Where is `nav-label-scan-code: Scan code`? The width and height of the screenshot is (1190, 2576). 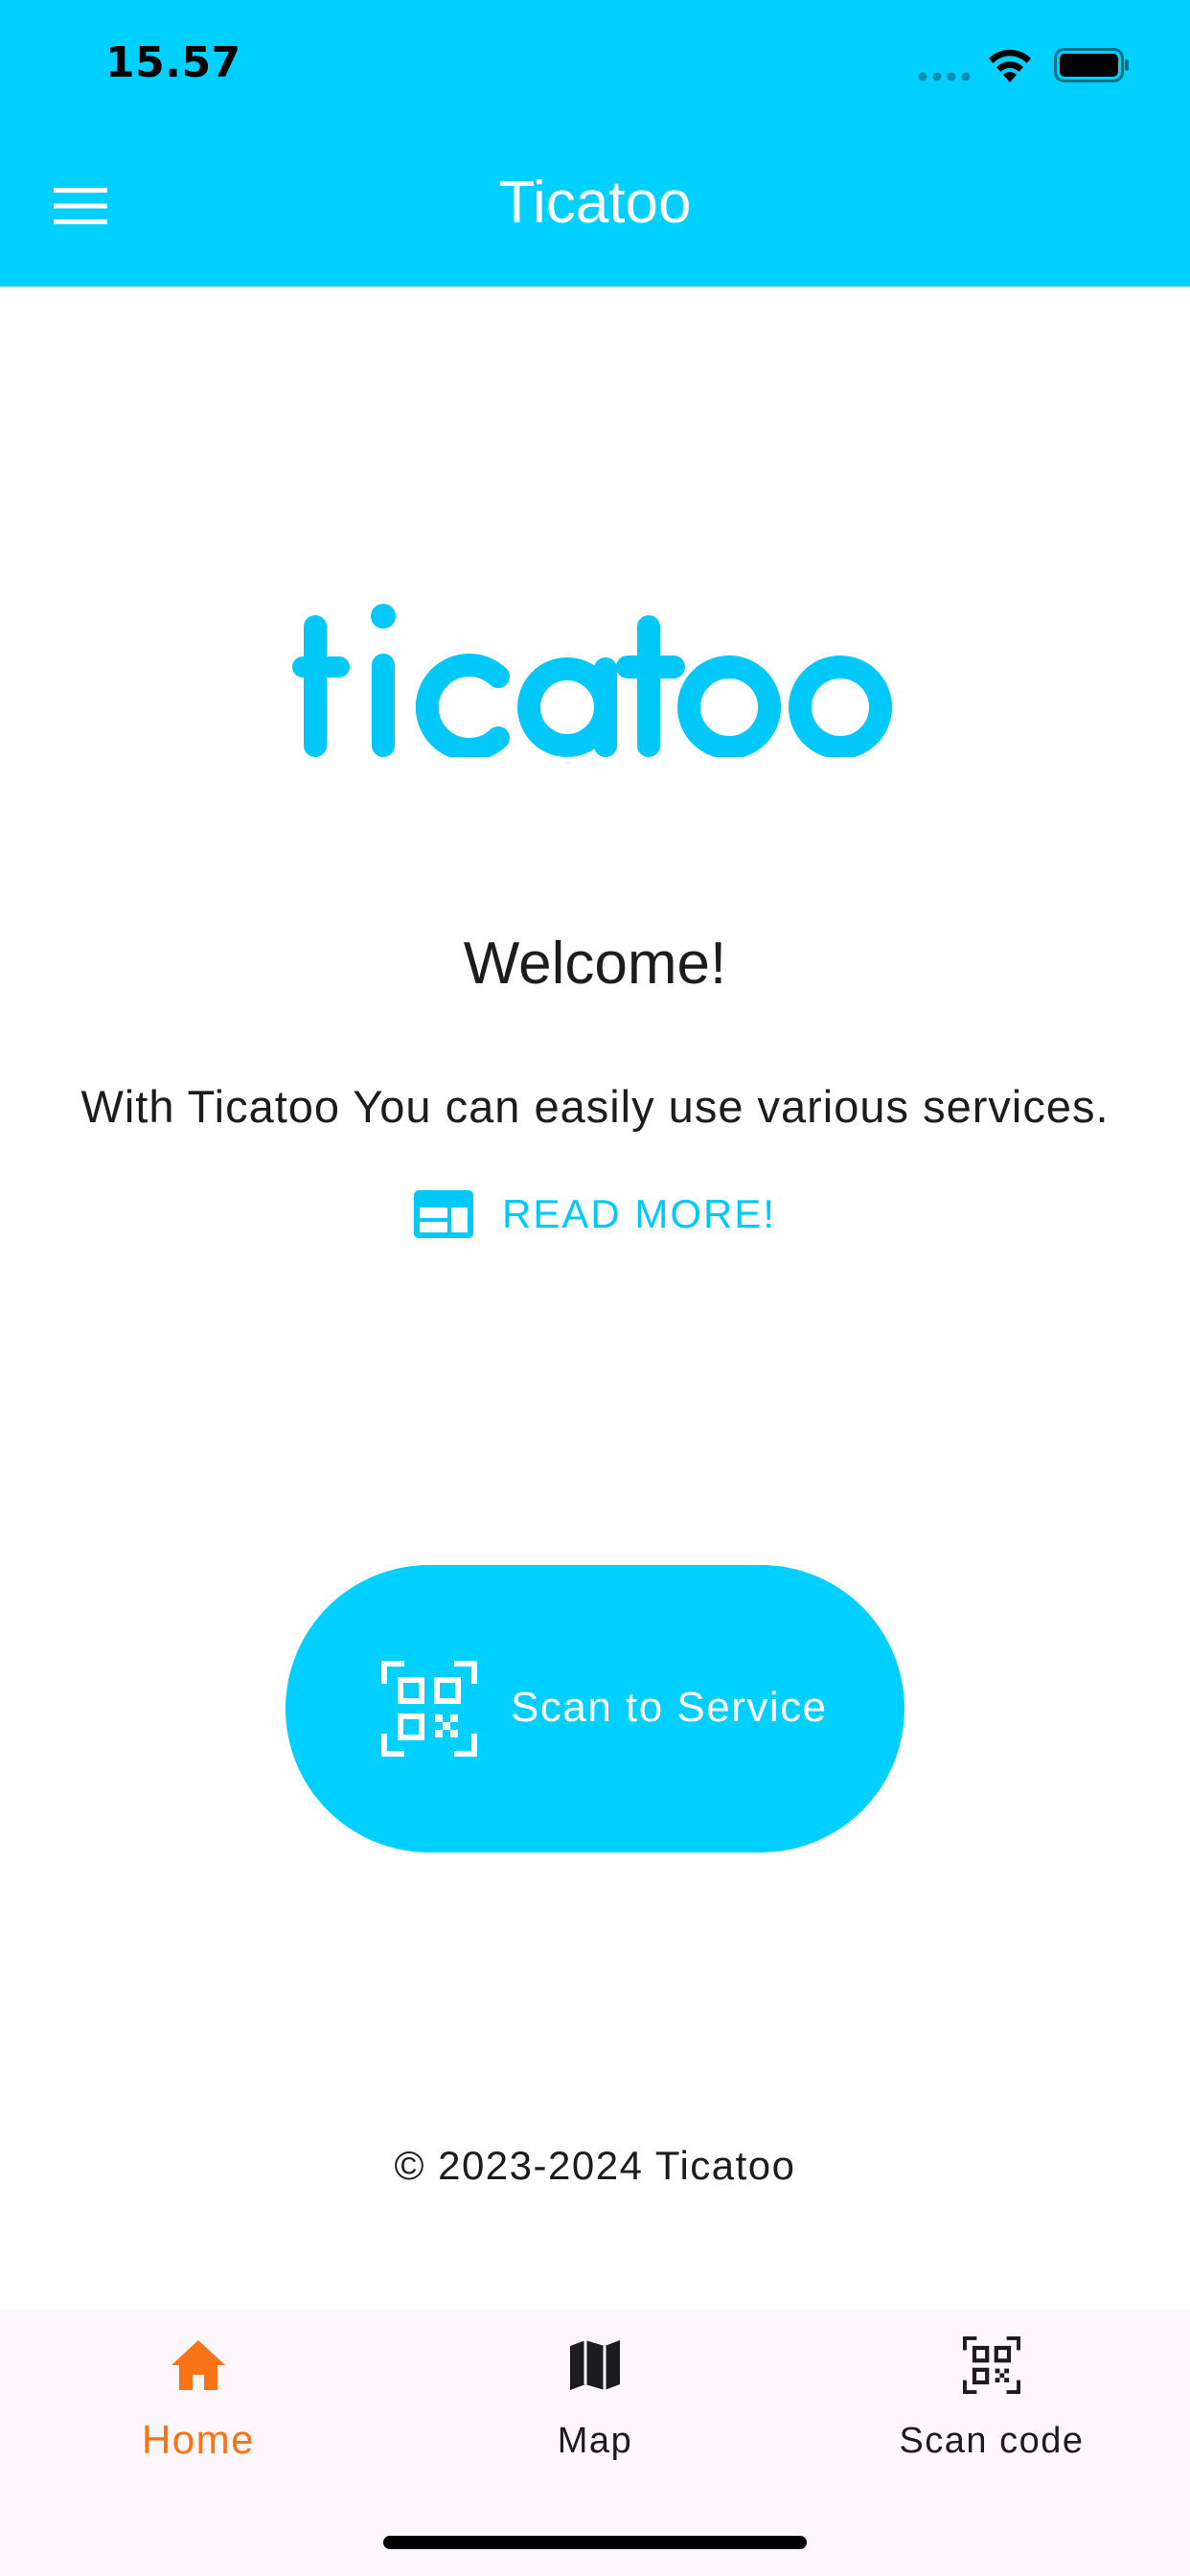
nav-label-scan-code: Scan code is located at coordinates (992, 2441).